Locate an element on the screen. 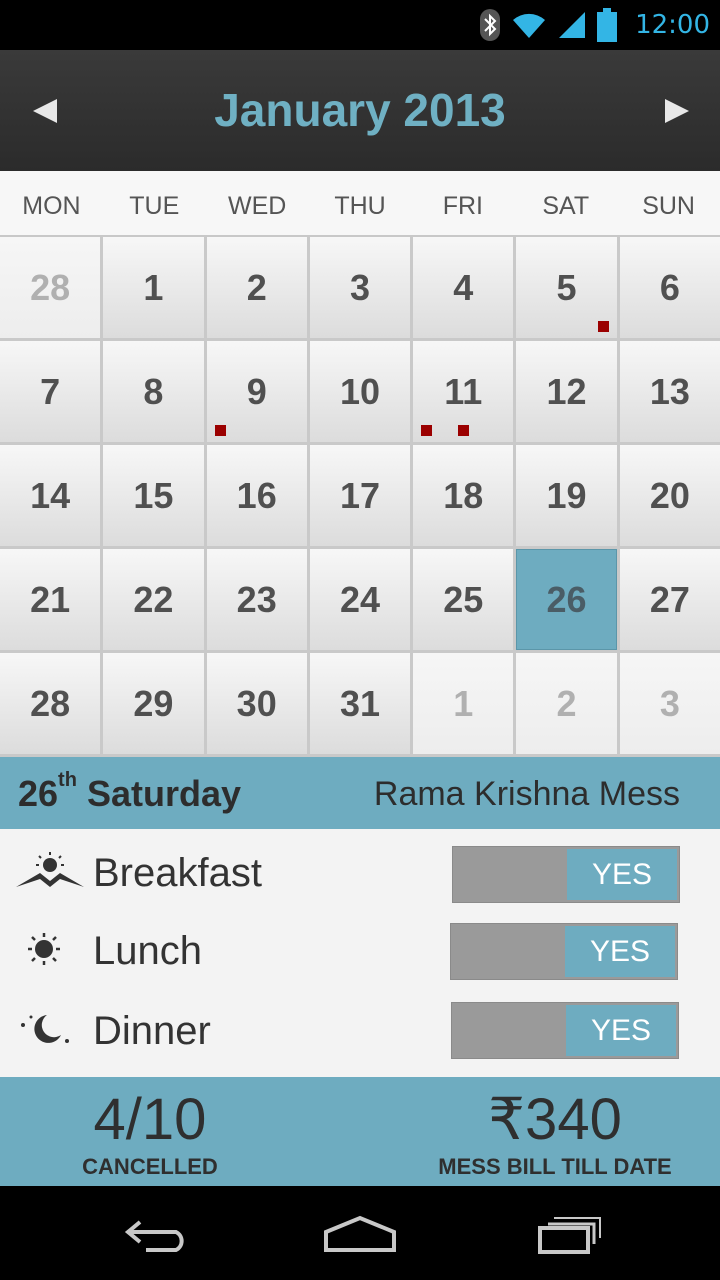 This screenshot has height=1280, width=720. bill-label: MESS BILL TILL DATE is located at coordinates (555, 1166).